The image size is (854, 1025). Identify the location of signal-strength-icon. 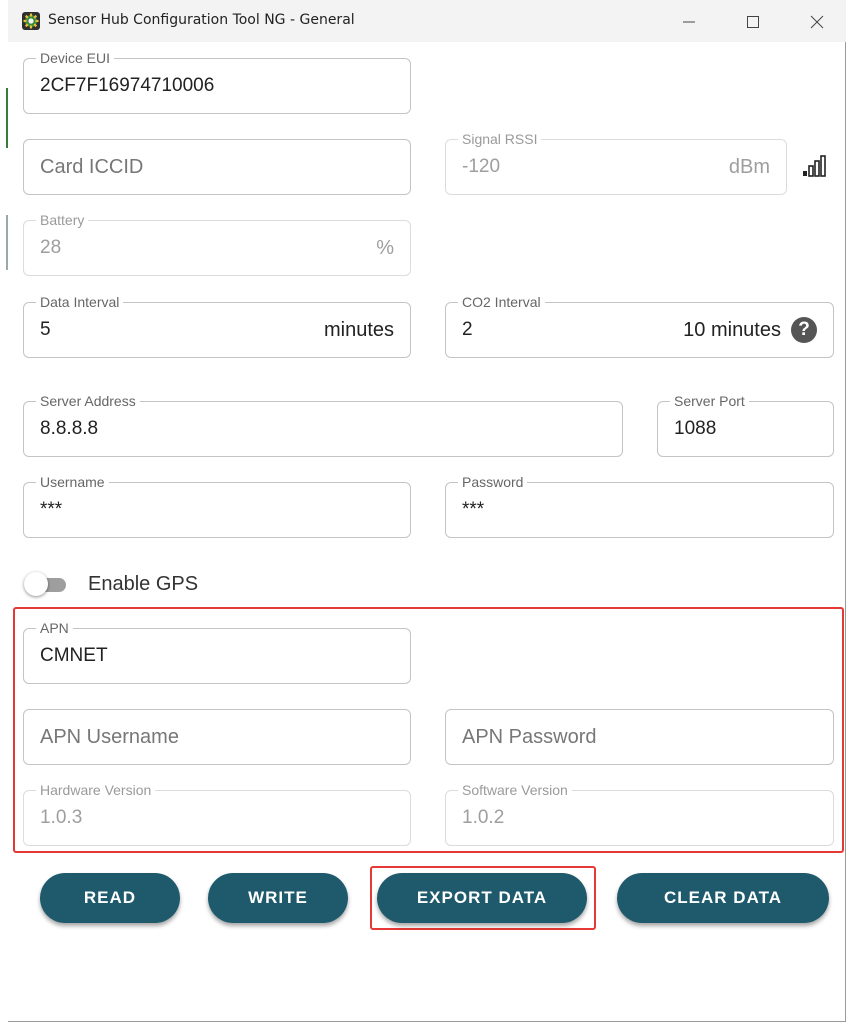
(814, 166).